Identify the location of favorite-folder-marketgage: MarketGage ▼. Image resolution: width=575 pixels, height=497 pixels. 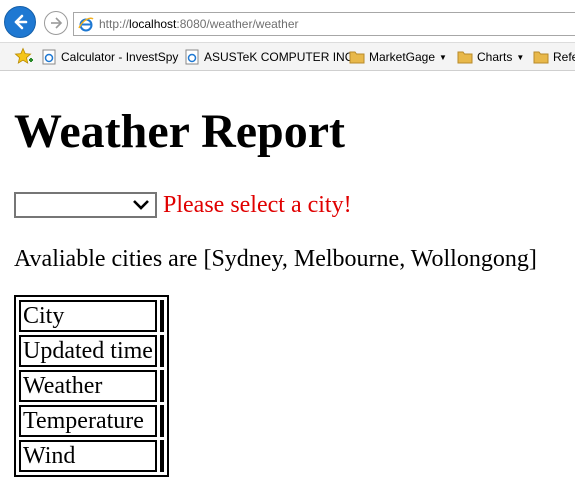
(398, 57).